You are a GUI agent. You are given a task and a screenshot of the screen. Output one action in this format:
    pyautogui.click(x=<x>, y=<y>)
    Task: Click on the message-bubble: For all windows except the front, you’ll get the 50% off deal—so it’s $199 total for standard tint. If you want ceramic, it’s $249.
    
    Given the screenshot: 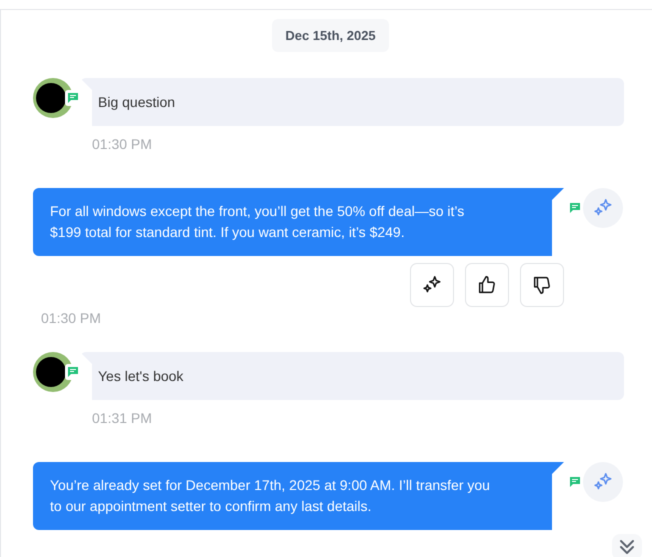 What is the action you would take?
    pyautogui.click(x=298, y=222)
    